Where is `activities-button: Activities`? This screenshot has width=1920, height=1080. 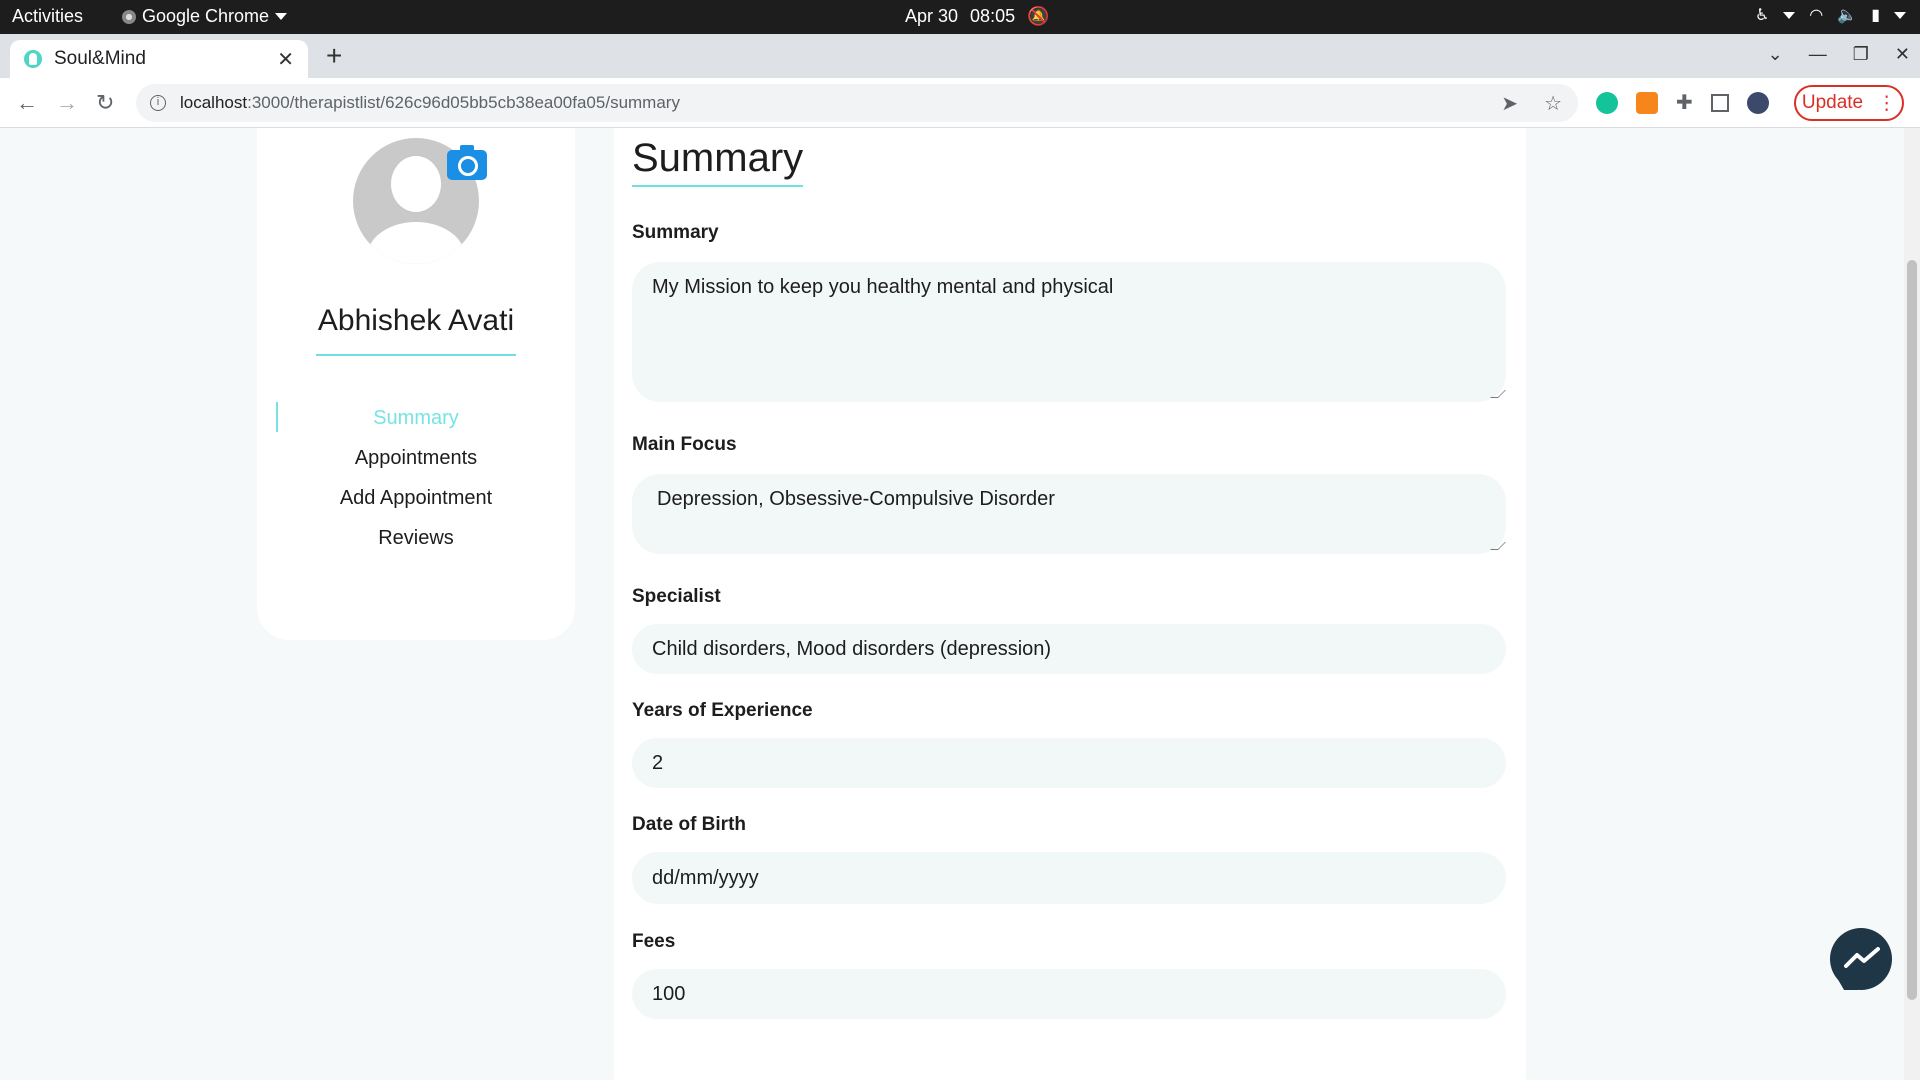
activities-button: Activities is located at coordinates (47, 16).